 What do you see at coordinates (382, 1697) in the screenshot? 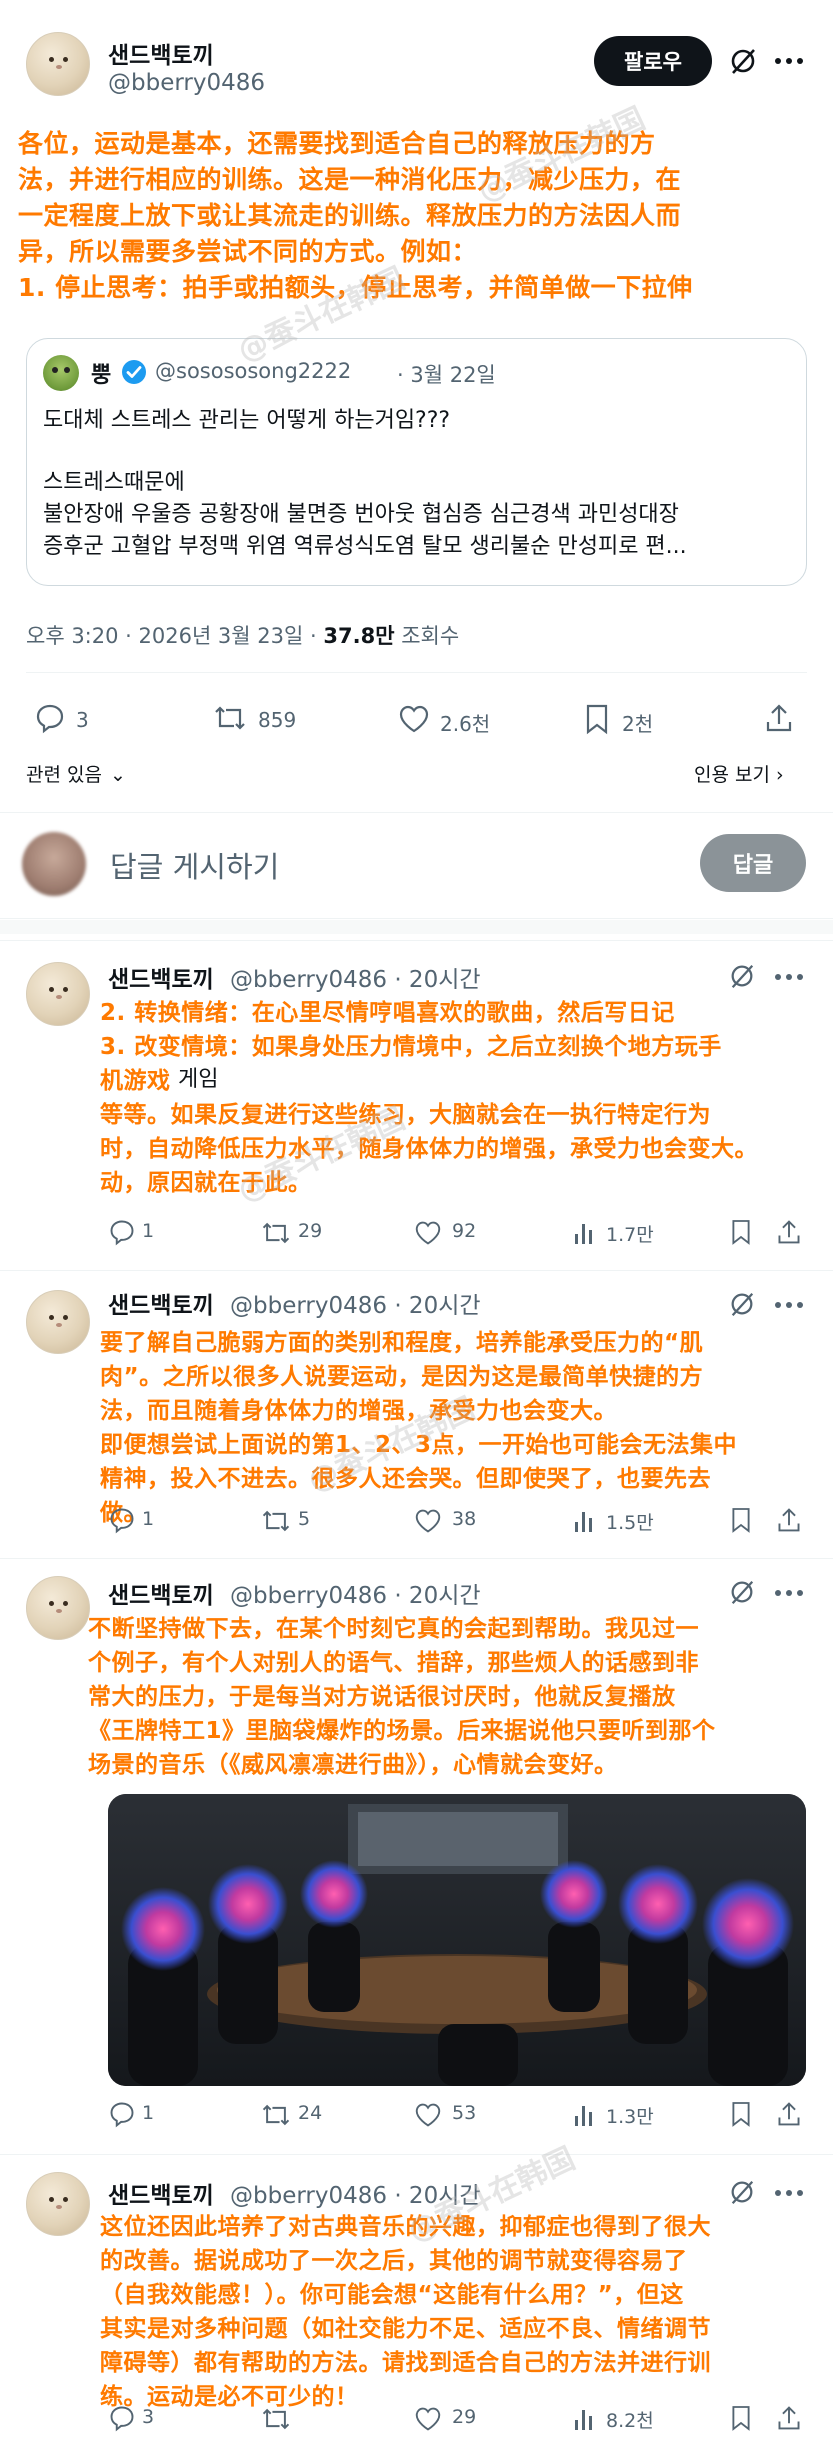
I see `overlay-line: 常大的压力，于是每当对方说话很讨厌时，他就反复播放` at bounding box center [382, 1697].